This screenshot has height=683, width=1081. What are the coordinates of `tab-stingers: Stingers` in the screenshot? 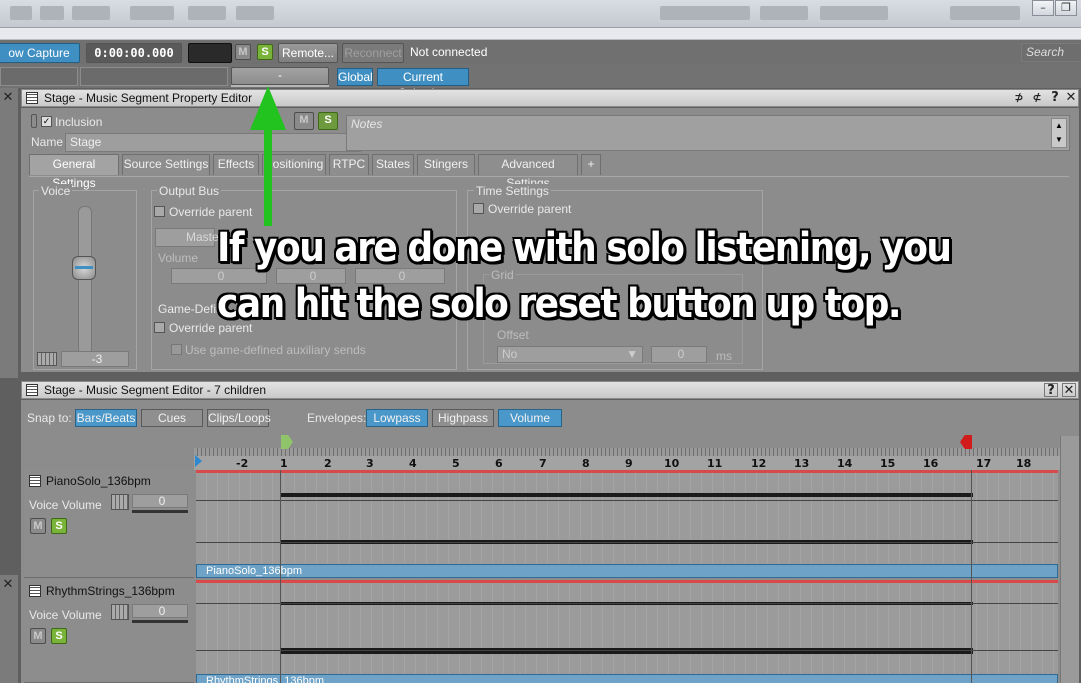 It's located at (446, 164).